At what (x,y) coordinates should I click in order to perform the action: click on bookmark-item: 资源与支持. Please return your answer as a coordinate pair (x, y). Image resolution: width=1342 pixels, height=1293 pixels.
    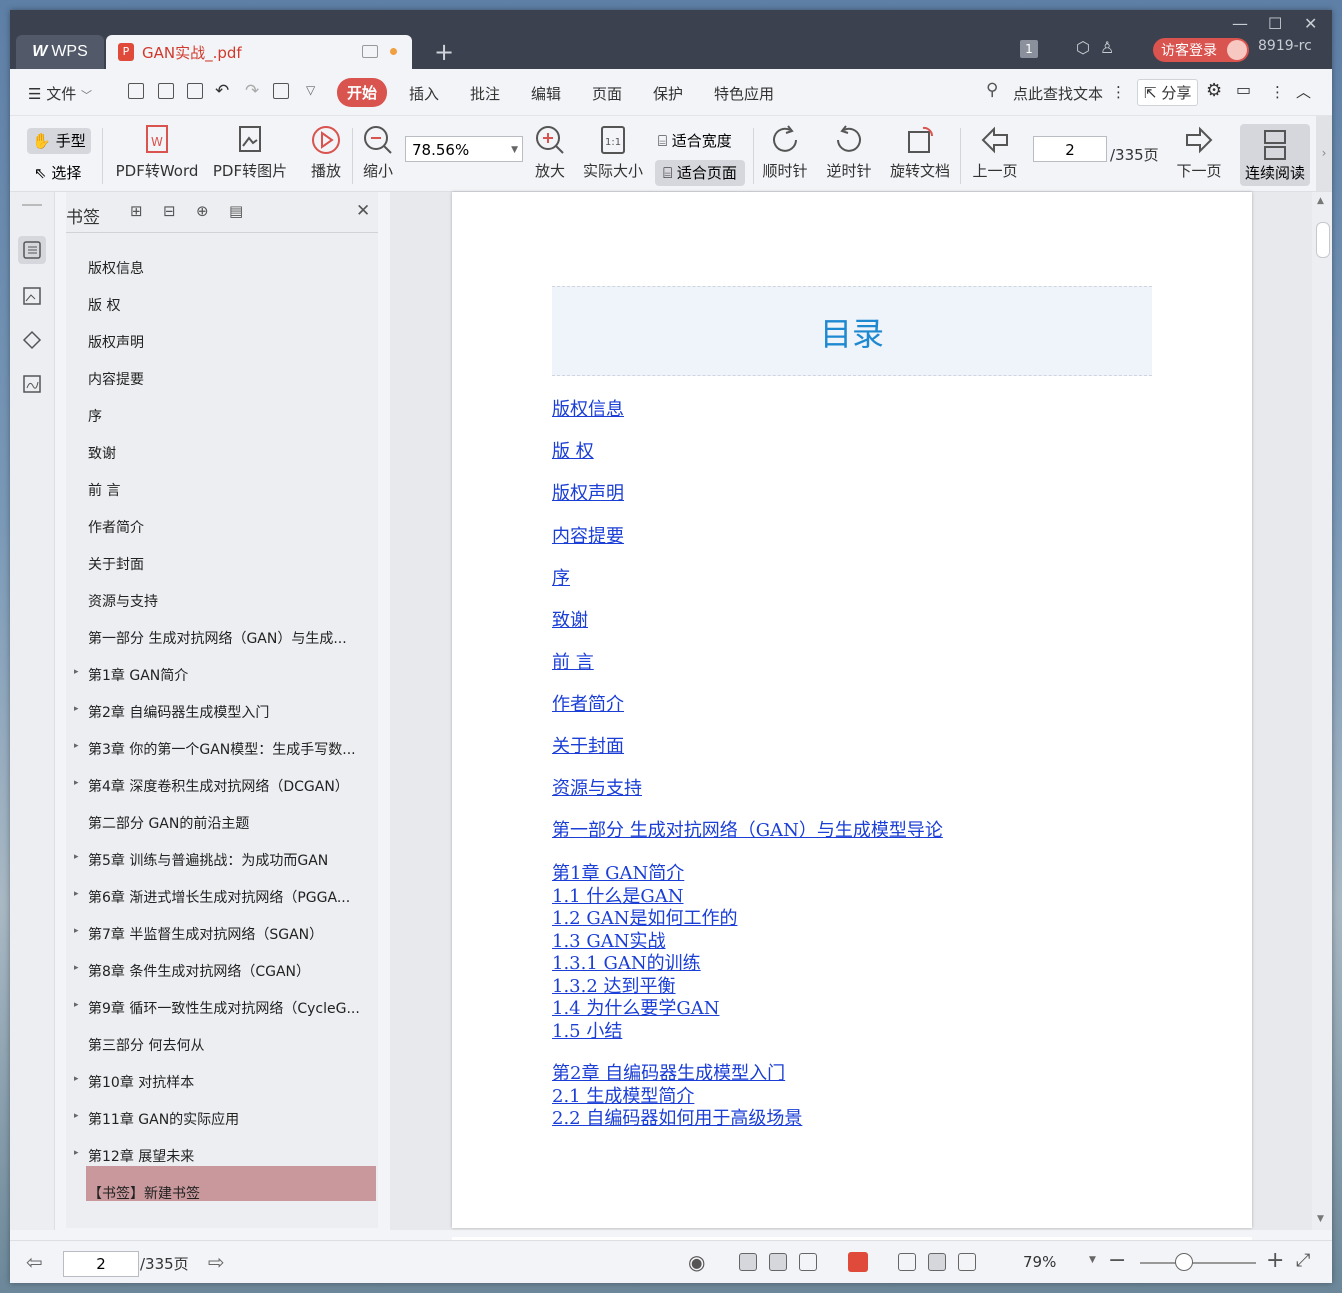
    Looking at the image, I should click on (233, 601).